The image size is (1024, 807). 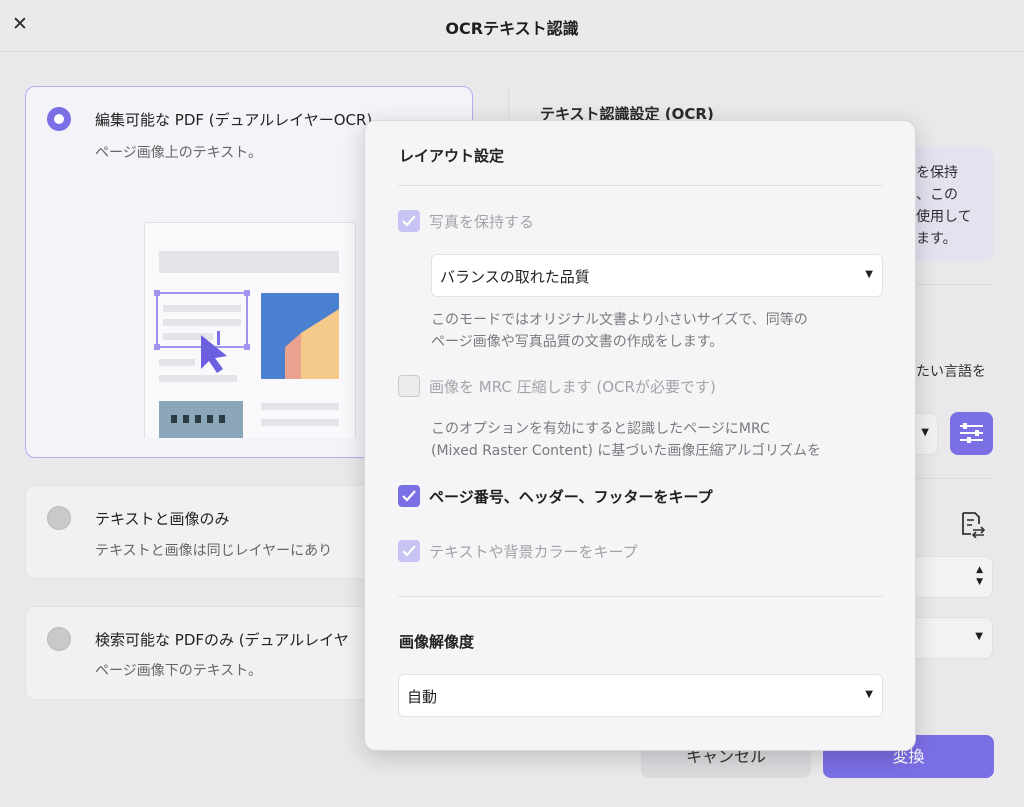 What do you see at coordinates (214, 551) in the screenshot?
I see `option-description: テキストと画像は同じレイヤーにあり` at bounding box center [214, 551].